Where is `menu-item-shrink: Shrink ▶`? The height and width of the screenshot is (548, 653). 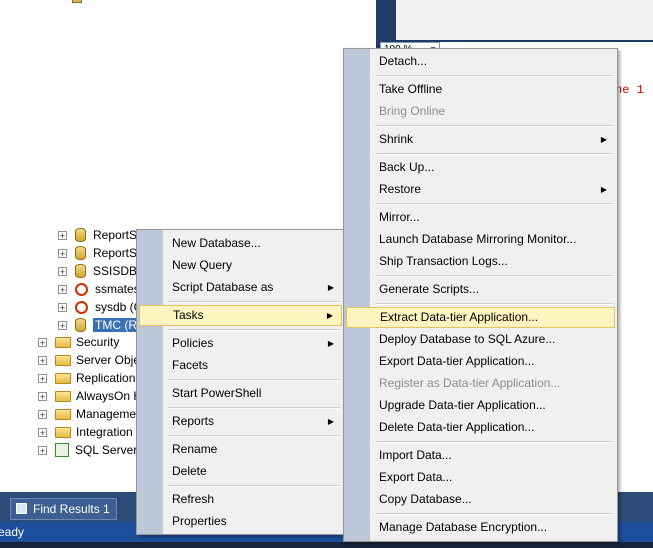 menu-item-shrink: Shrink ▶ is located at coordinates (492, 139).